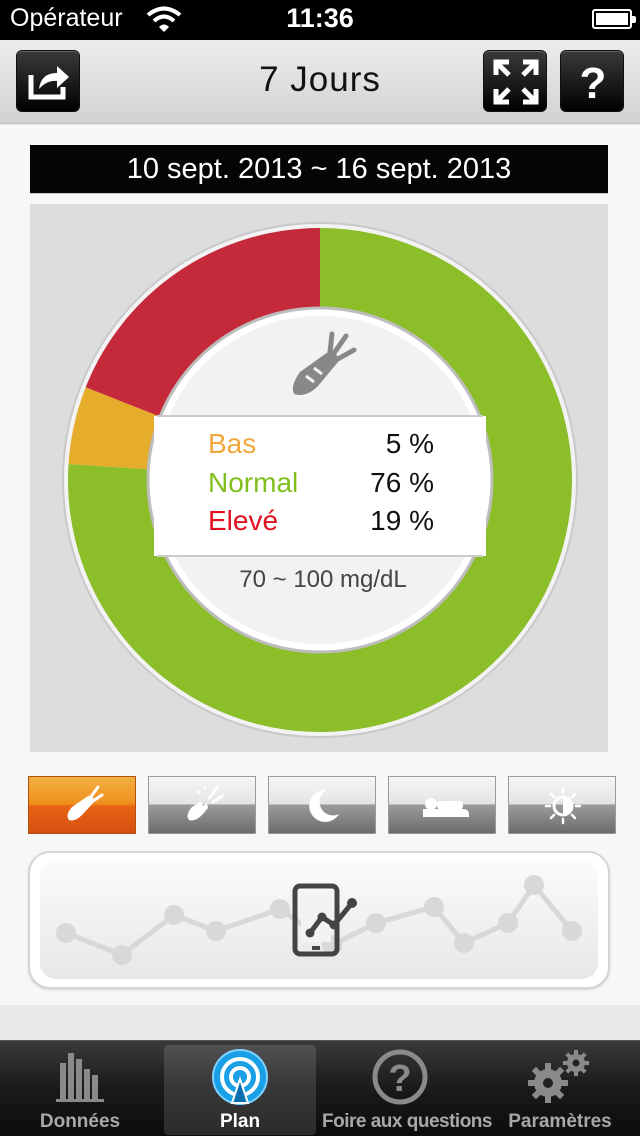  Describe the element at coordinates (614, 19) in the screenshot. I see `battery-icon` at that location.